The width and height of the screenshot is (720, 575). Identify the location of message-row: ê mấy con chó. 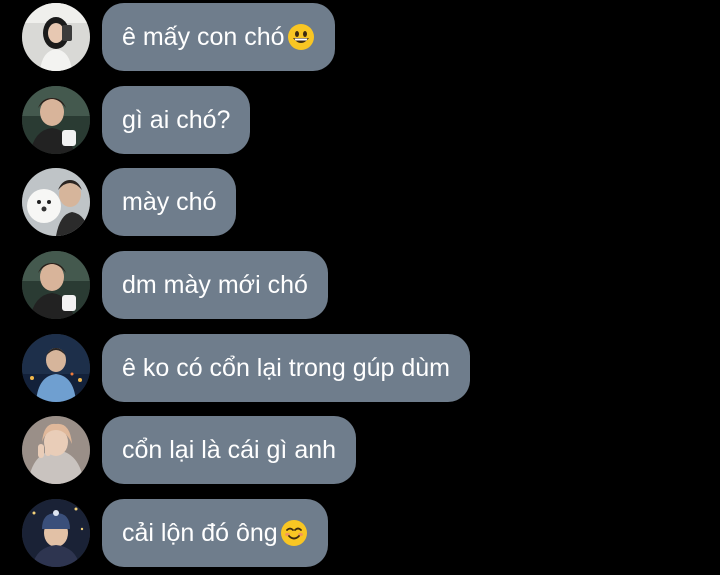
(178, 37).